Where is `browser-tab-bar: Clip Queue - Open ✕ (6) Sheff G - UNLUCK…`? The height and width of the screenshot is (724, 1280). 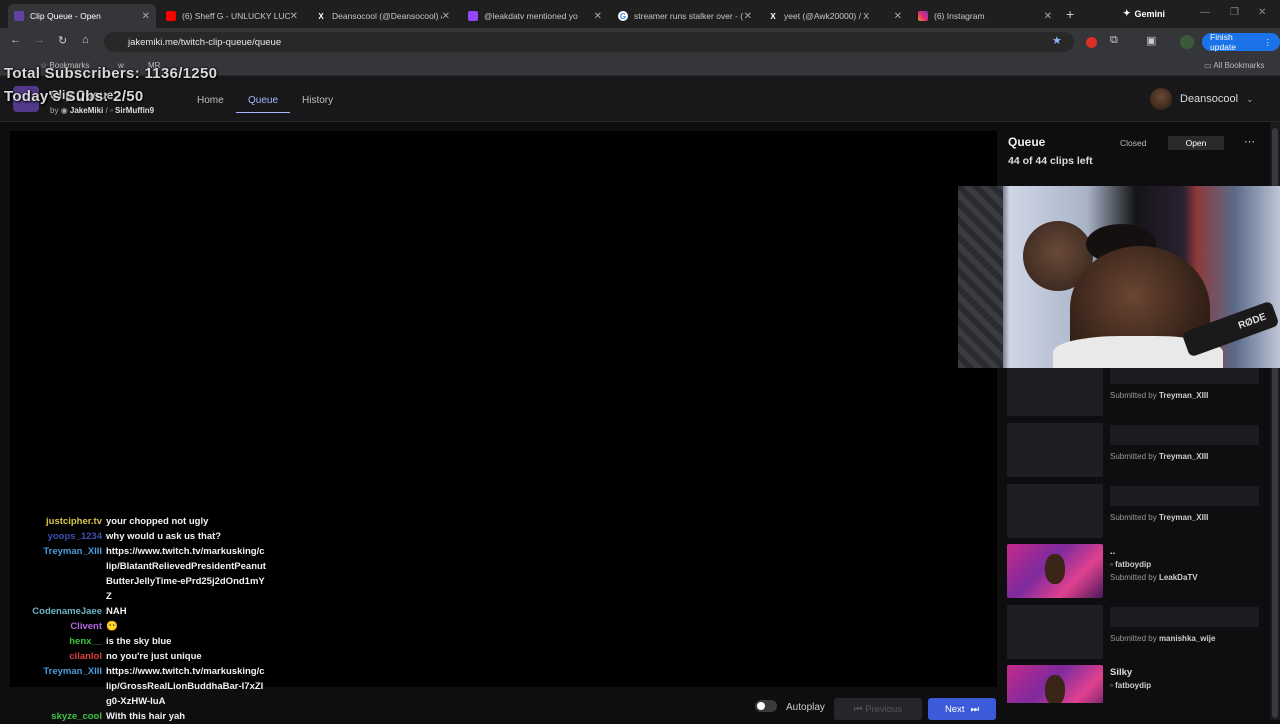
browser-tab-bar: Clip Queue - Open ✕ (6) Sheff G - UNLUCK… is located at coordinates (640, 14).